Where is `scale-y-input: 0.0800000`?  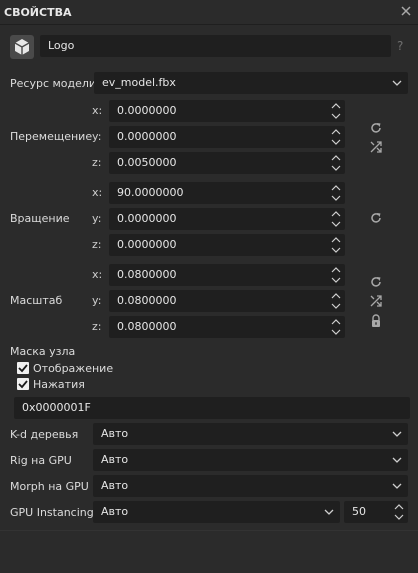 scale-y-input: 0.0800000 is located at coordinates (227, 301).